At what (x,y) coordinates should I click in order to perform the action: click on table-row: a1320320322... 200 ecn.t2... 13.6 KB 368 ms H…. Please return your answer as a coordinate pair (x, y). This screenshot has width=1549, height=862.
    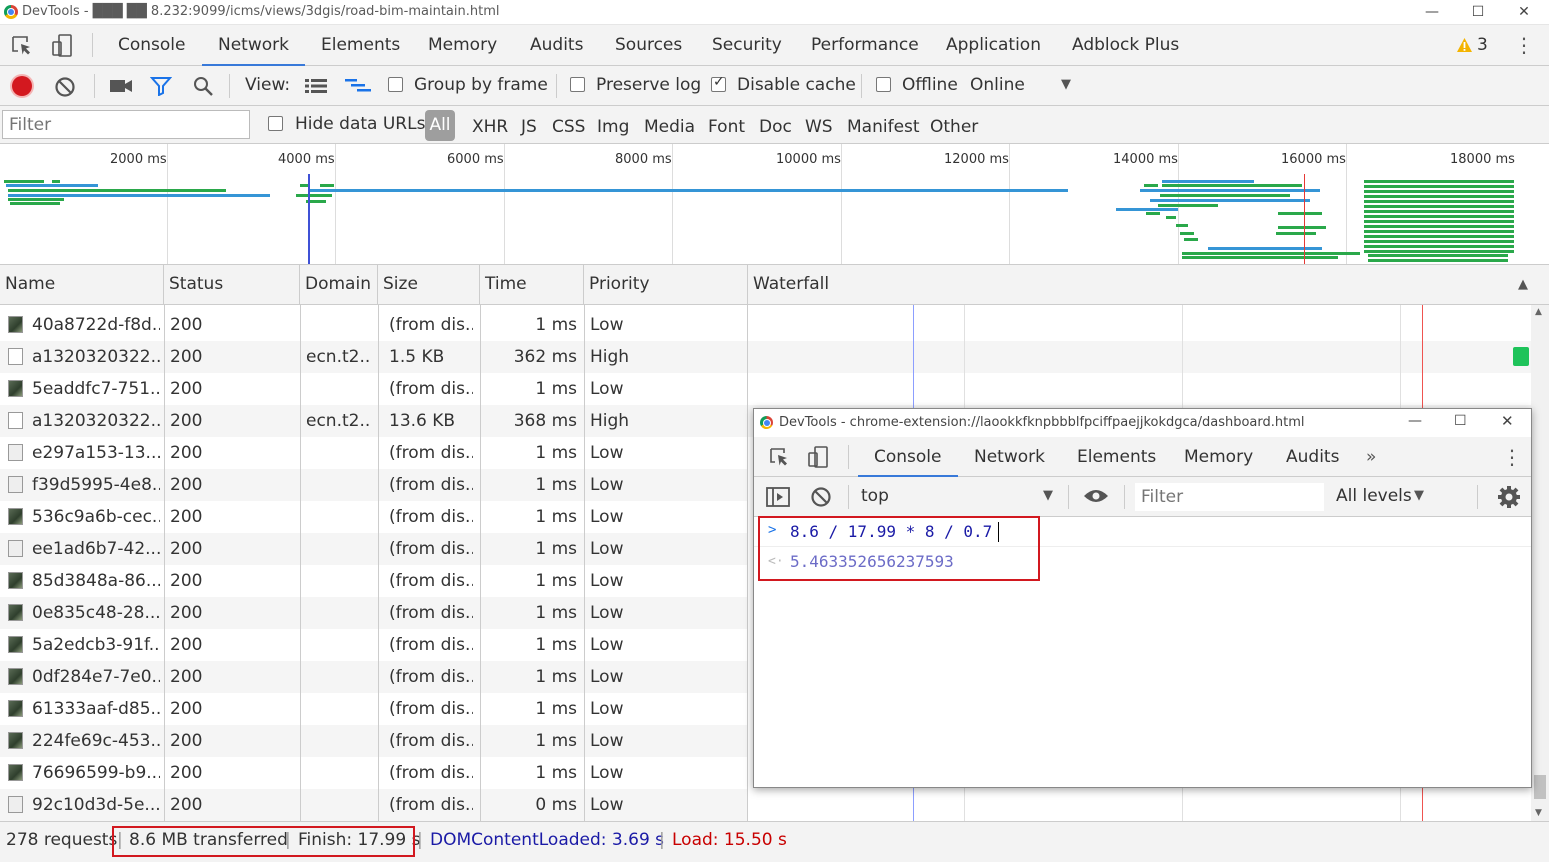
    Looking at the image, I should click on (373, 421).